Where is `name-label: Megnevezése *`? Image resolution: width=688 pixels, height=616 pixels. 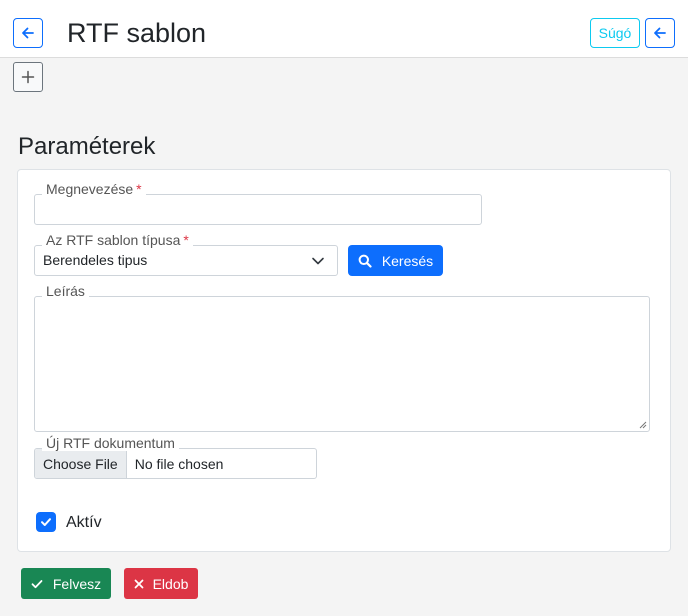 name-label: Megnevezése * is located at coordinates (94, 189).